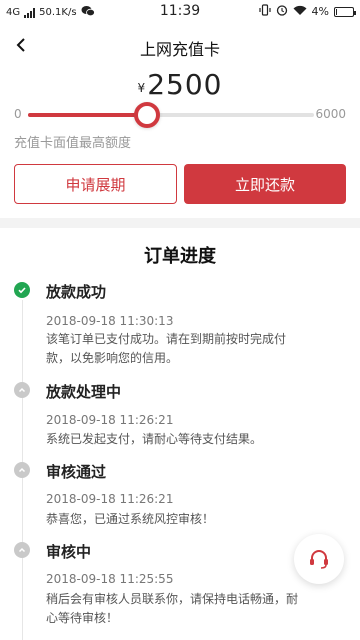 Image resolution: width=360 pixels, height=640 pixels. I want to click on step-title: 放款成功, so click(76, 292).